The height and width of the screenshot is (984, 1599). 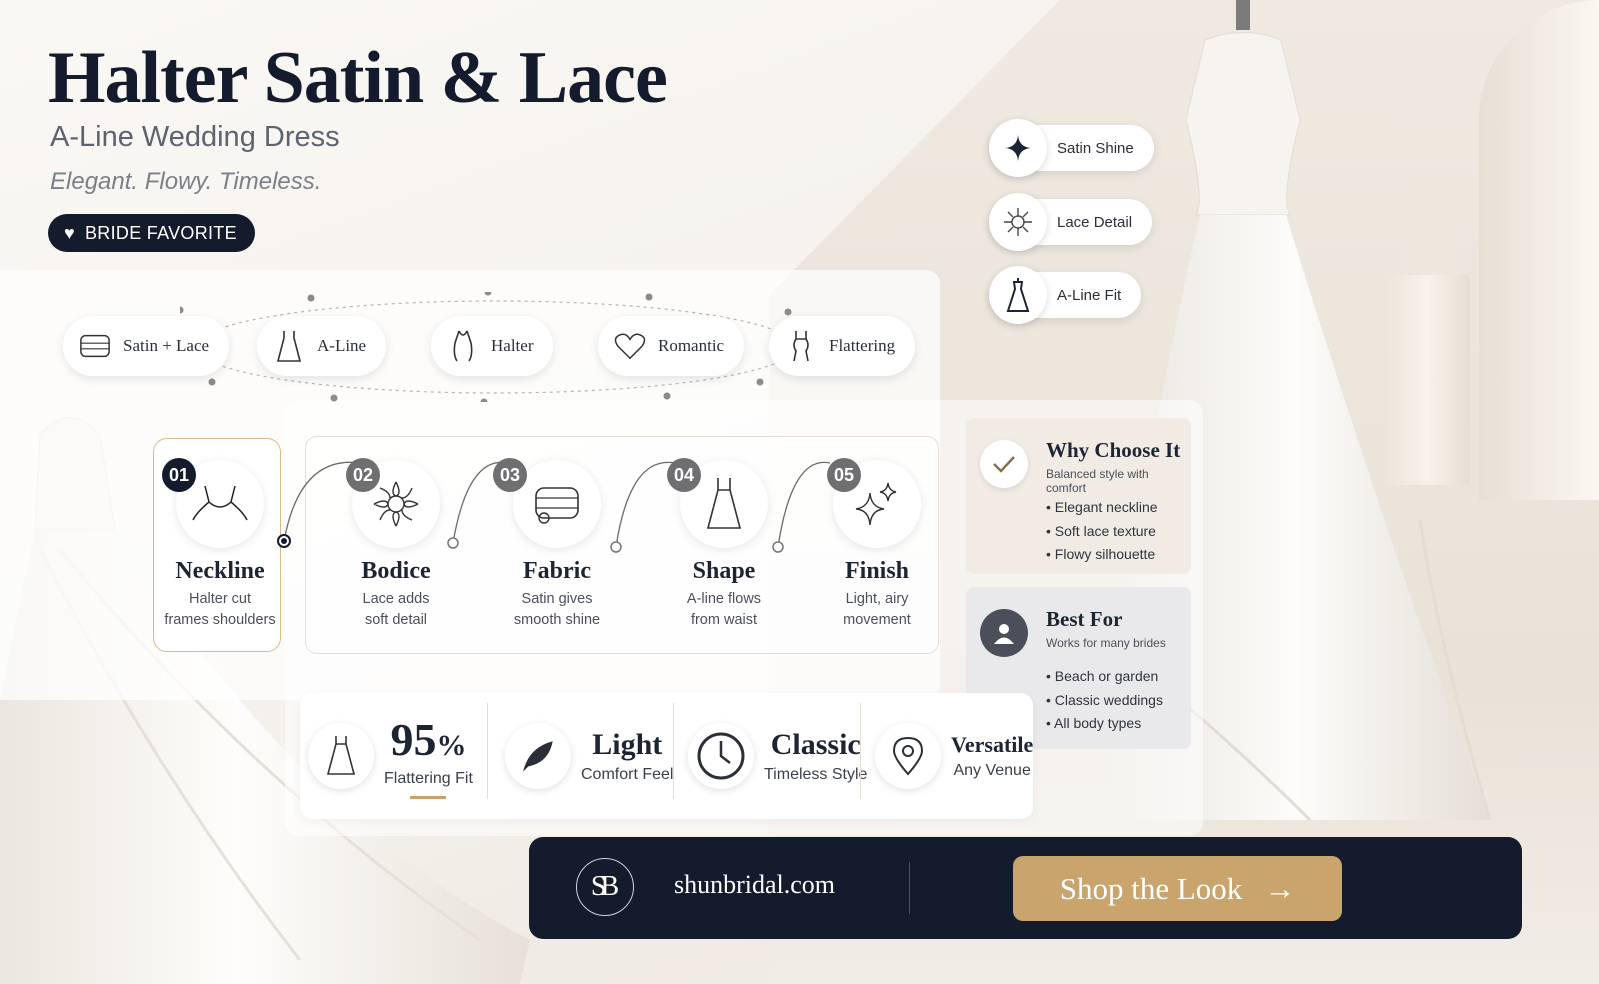 I want to click on step-number: 01, so click(x=179, y=475).